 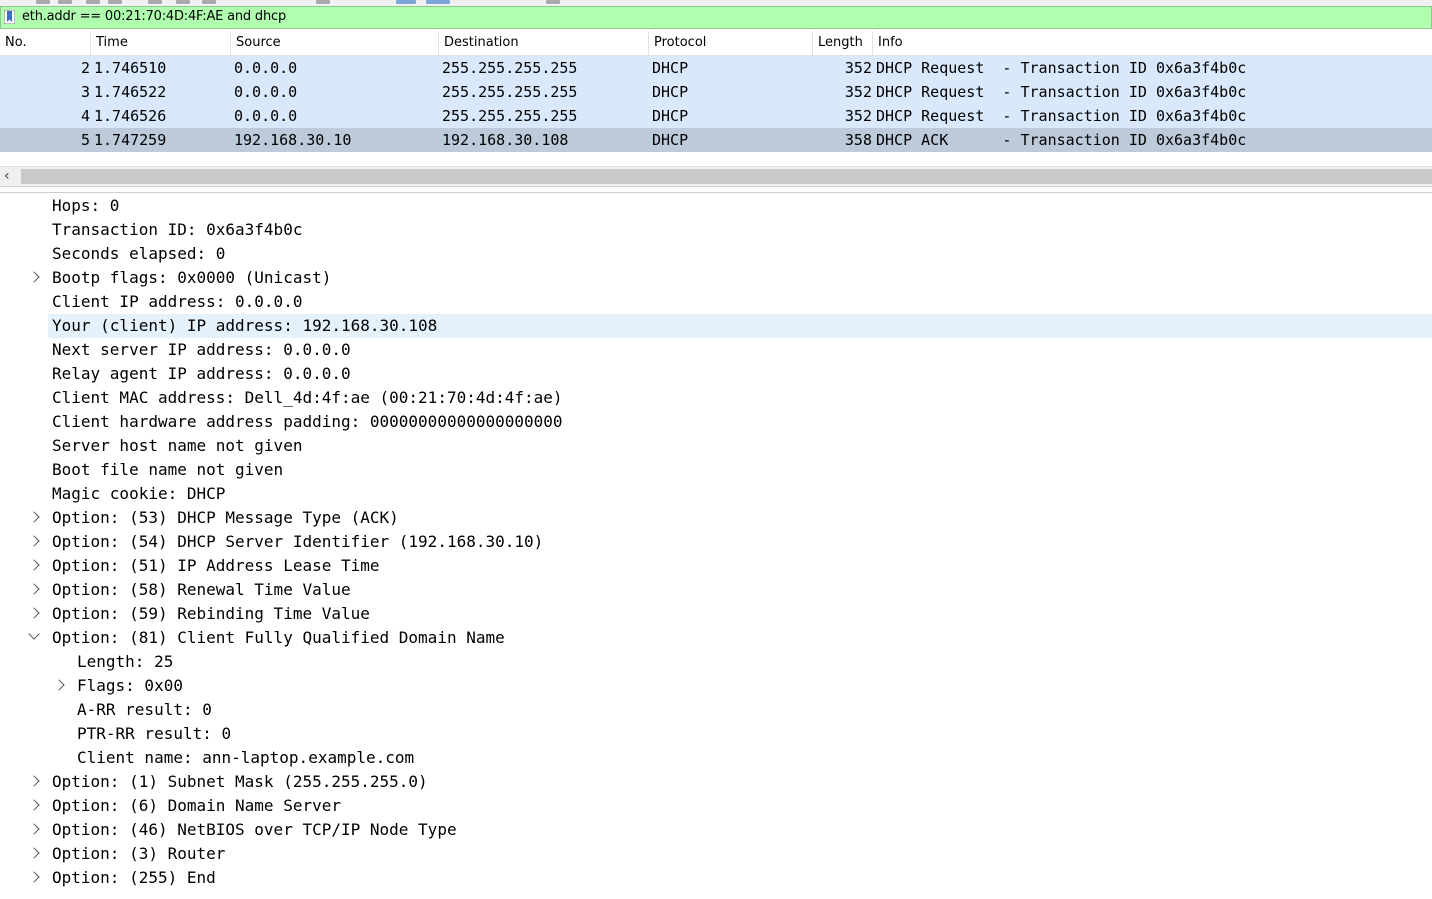 What do you see at coordinates (716, 782) in the screenshot?
I see `detail-field-row: Option: (1) Subnet Mask (255.255.255.0)` at bounding box center [716, 782].